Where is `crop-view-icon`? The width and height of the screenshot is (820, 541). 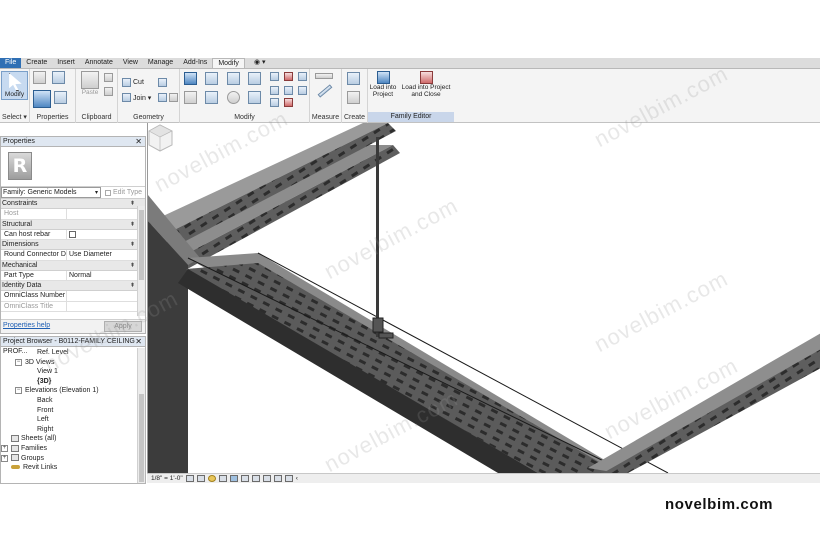
crop-view-icon is located at coordinates (244, 478).